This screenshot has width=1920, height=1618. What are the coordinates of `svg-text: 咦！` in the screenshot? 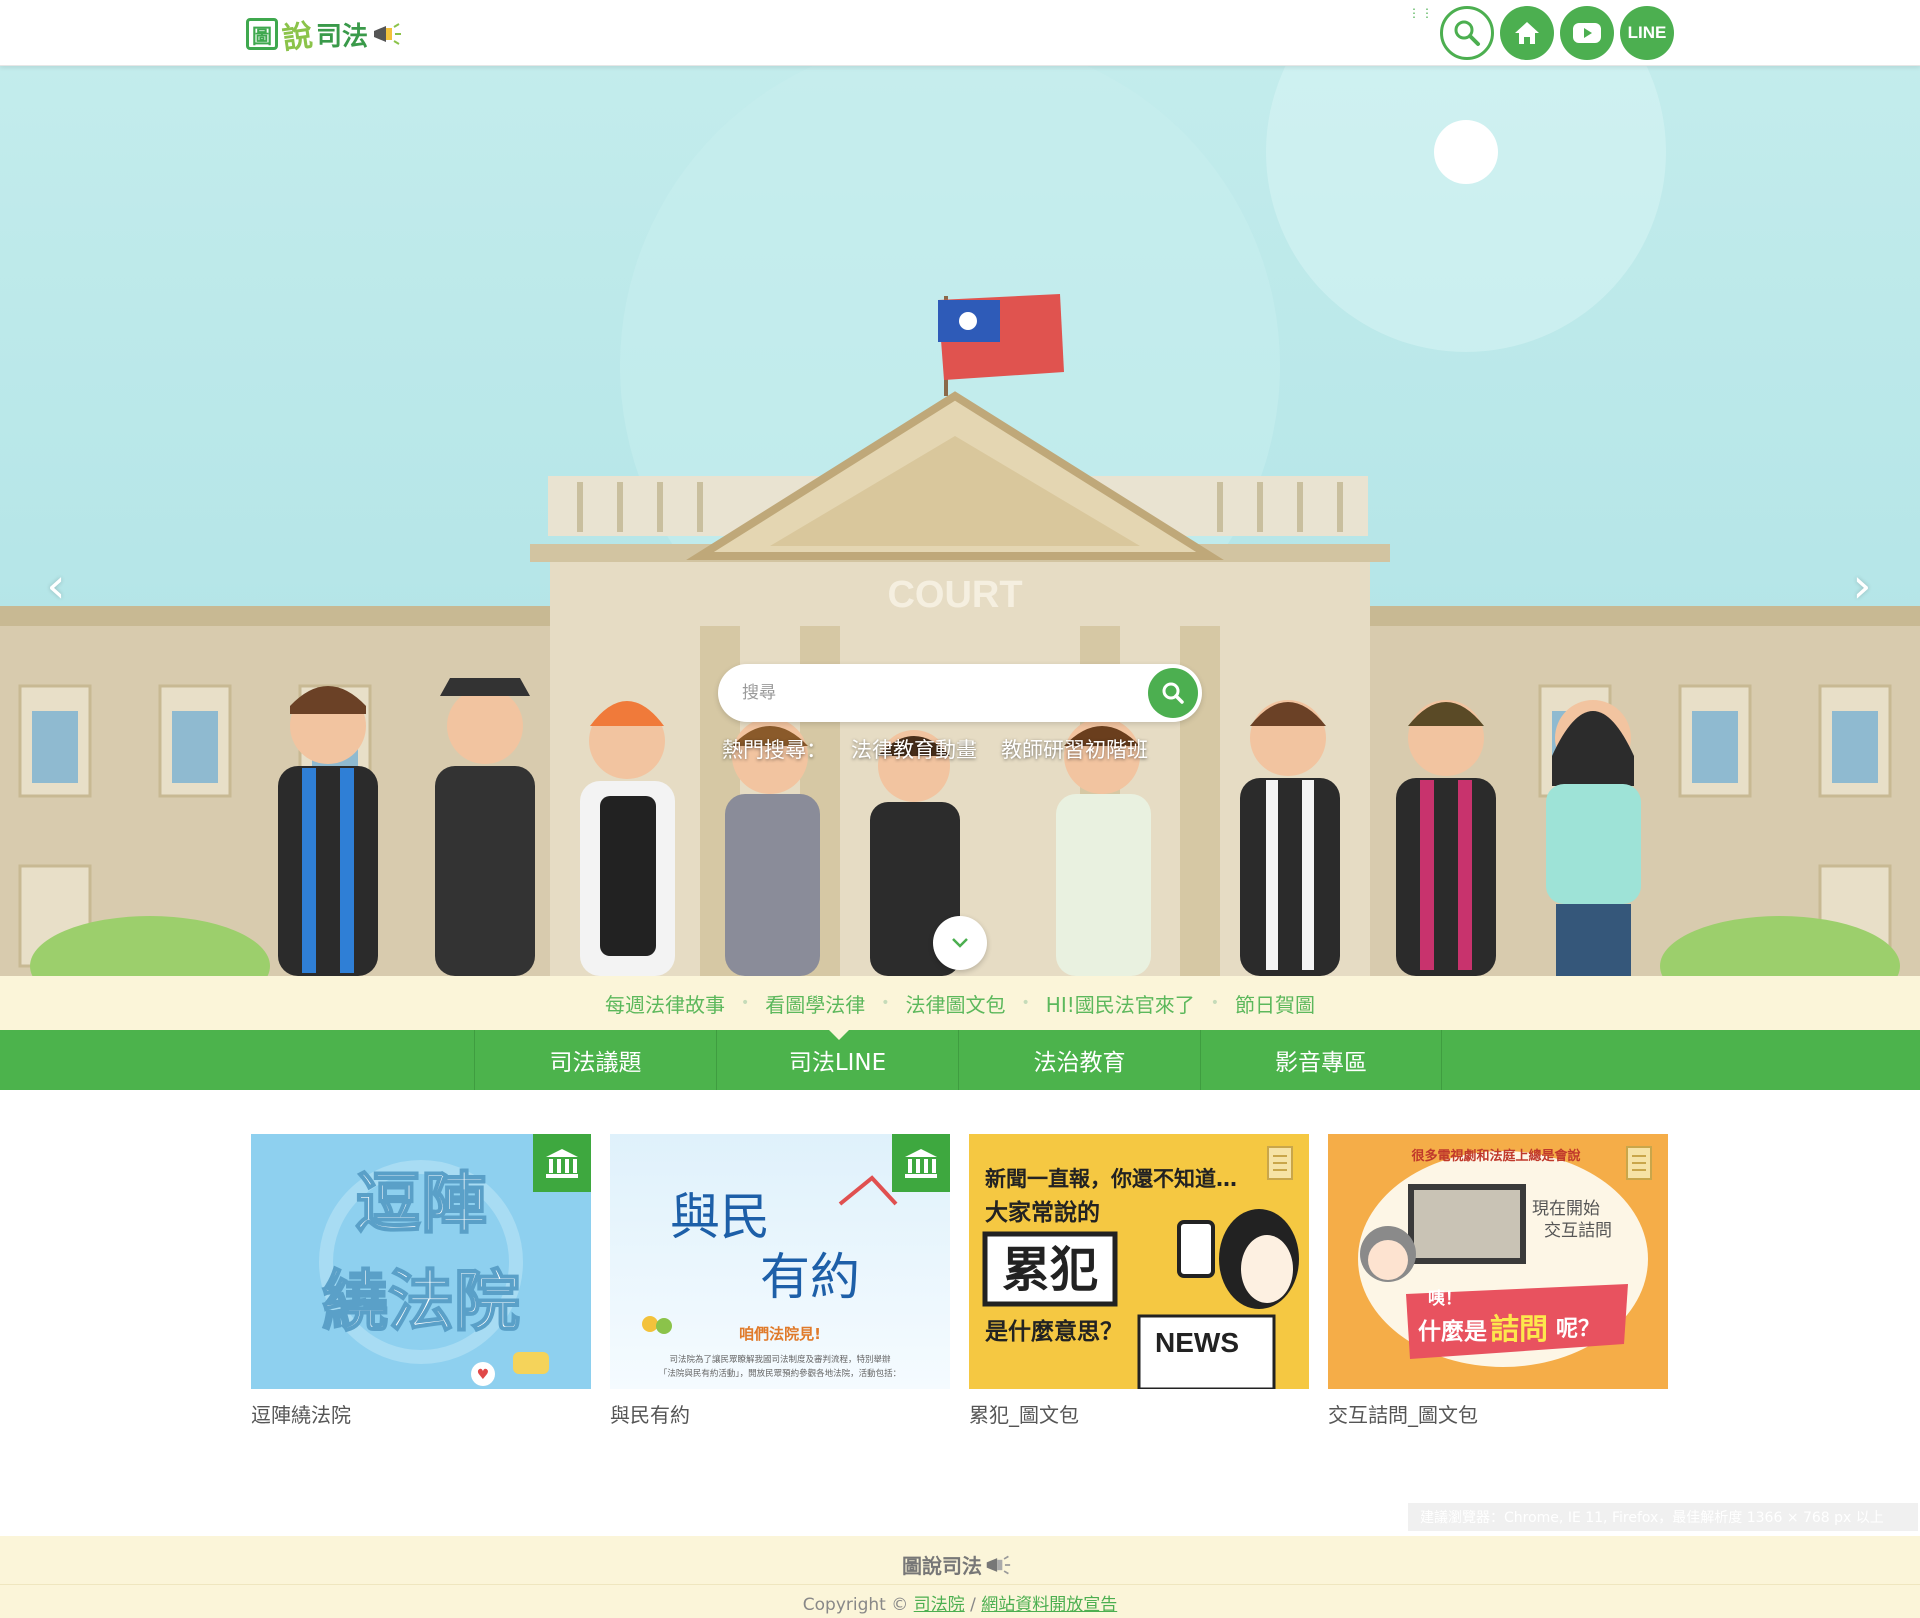 It's located at (1445, 1298).